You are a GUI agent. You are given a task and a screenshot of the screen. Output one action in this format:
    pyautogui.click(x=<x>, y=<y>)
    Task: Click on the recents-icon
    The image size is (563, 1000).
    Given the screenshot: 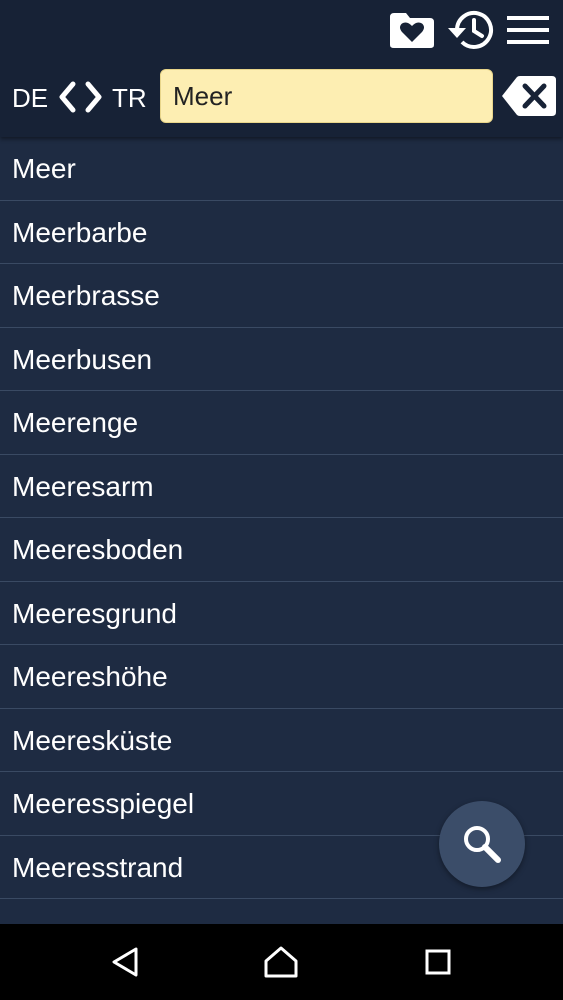 What is the action you would take?
    pyautogui.click(x=438, y=962)
    